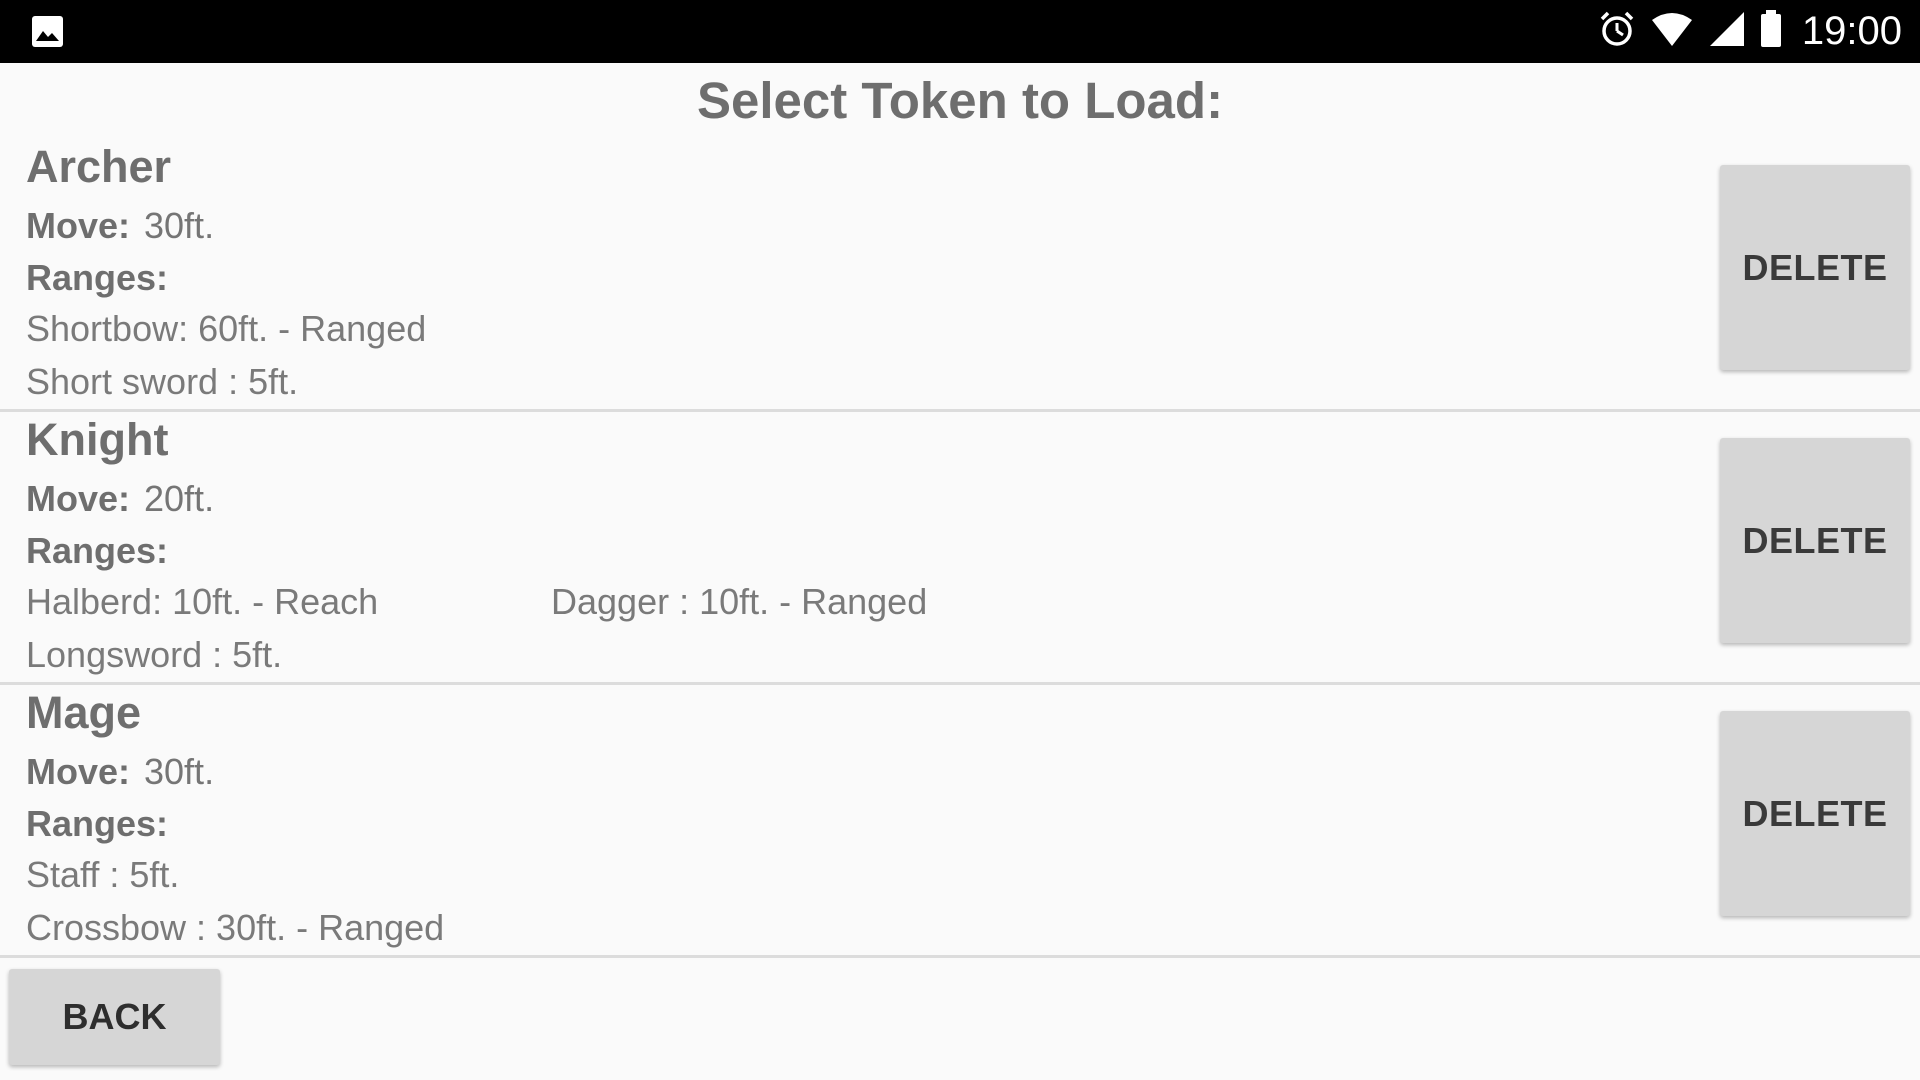 Image resolution: width=1920 pixels, height=1080 pixels. What do you see at coordinates (154, 654) in the screenshot?
I see `range-entry: Longsword : 5ft.` at bounding box center [154, 654].